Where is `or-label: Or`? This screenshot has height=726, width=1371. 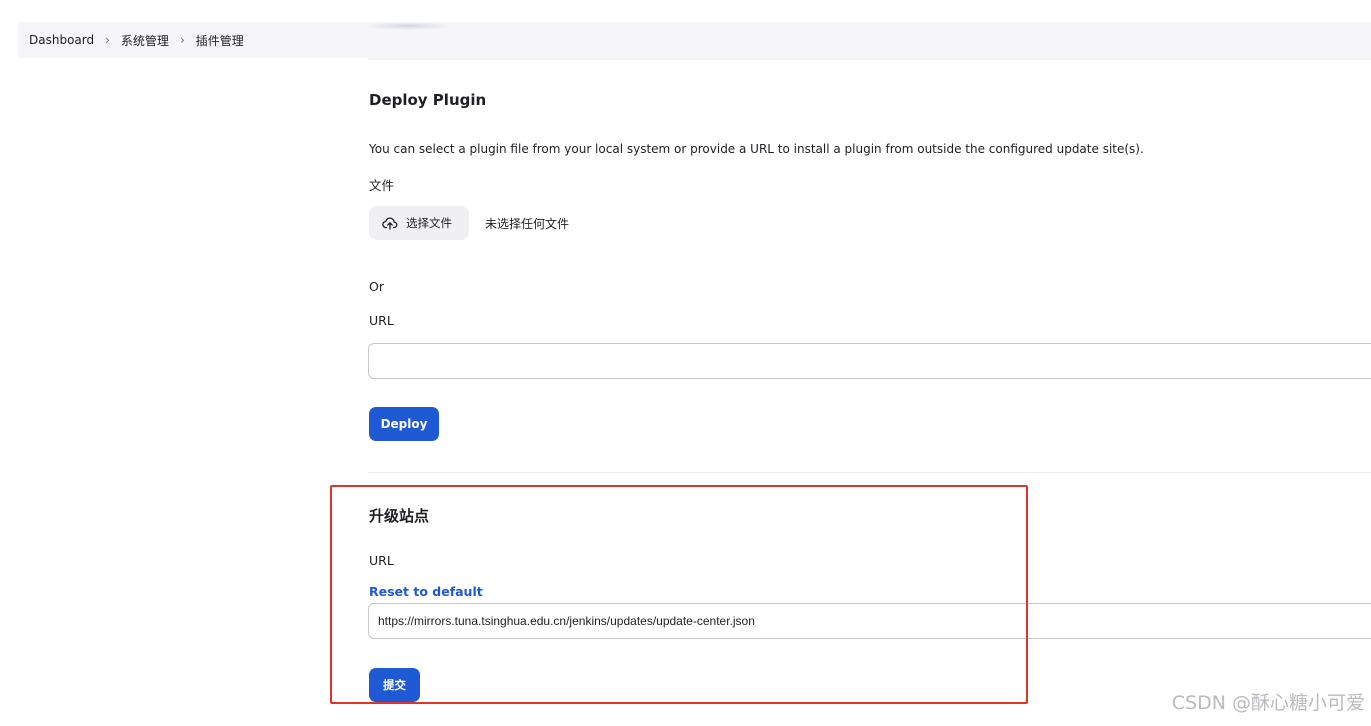
or-label: Or is located at coordinates (376, 286).